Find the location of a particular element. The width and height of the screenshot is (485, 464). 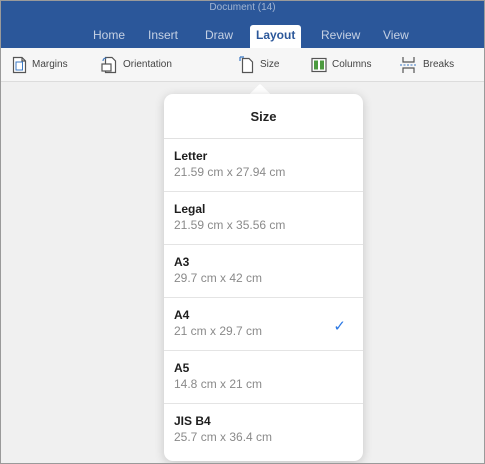

size-label: Size is located at coordinates (270, 64).